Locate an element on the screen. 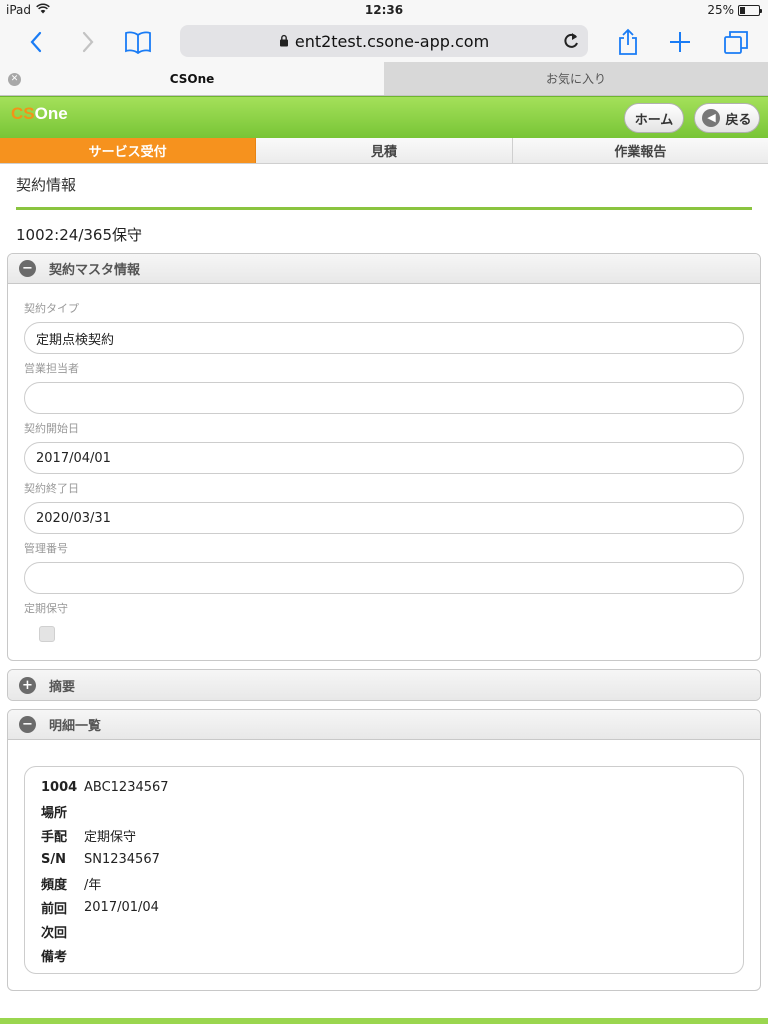 The width and height of the screenshot is (768, 1024). browser-tab-label: お気に入り is located at coordinates (575, 79).